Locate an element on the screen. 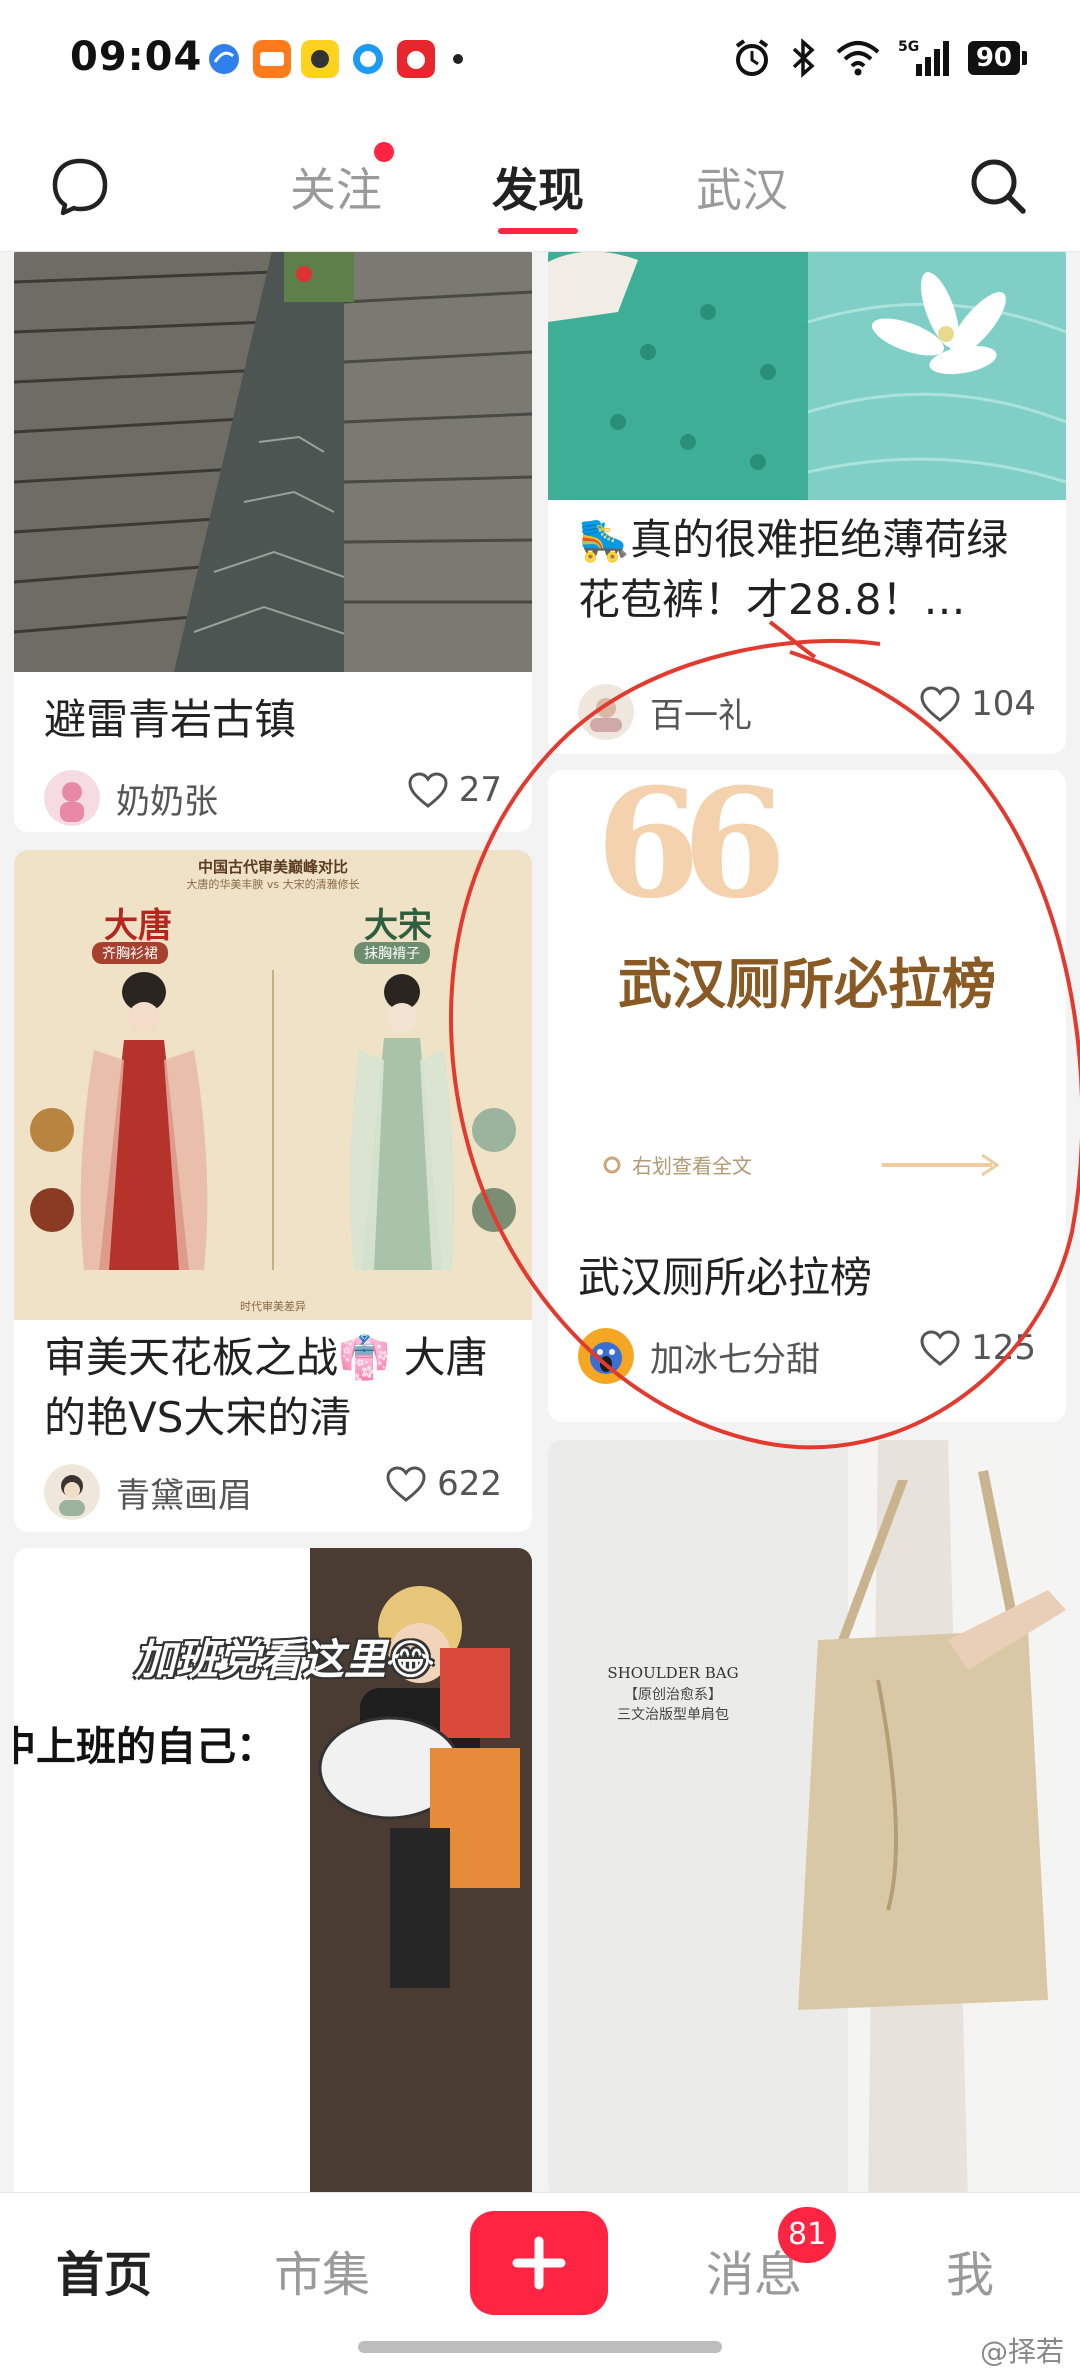  bottom-nav: 首页 市集 消息 81 我 is located at coordinates (540, 2284).